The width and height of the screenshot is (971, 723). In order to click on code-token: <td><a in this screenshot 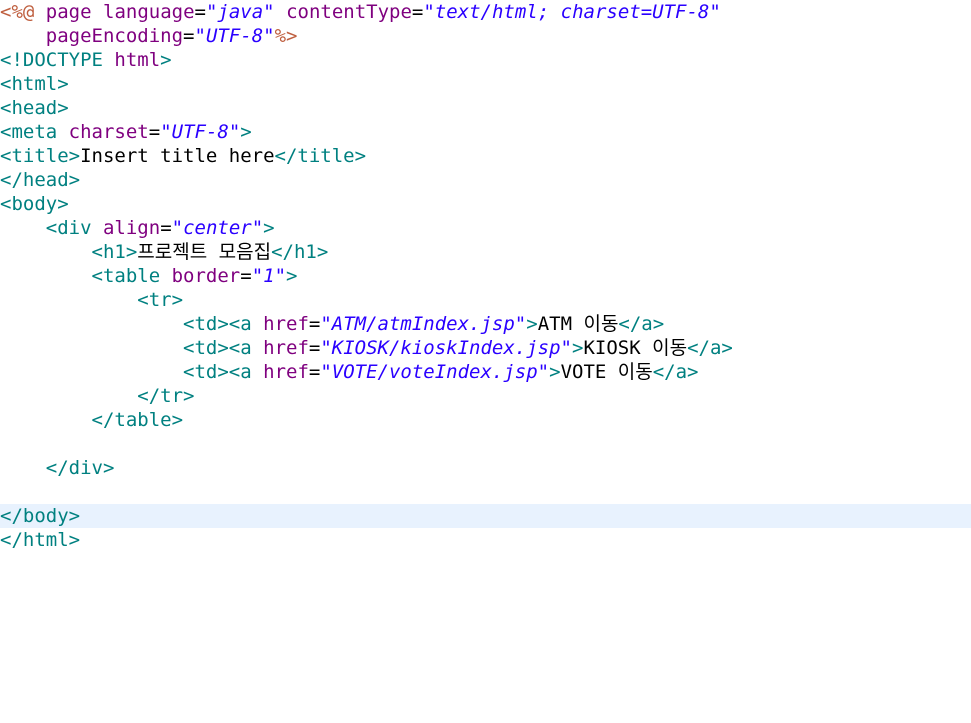, I will do `click(217, 372)`.